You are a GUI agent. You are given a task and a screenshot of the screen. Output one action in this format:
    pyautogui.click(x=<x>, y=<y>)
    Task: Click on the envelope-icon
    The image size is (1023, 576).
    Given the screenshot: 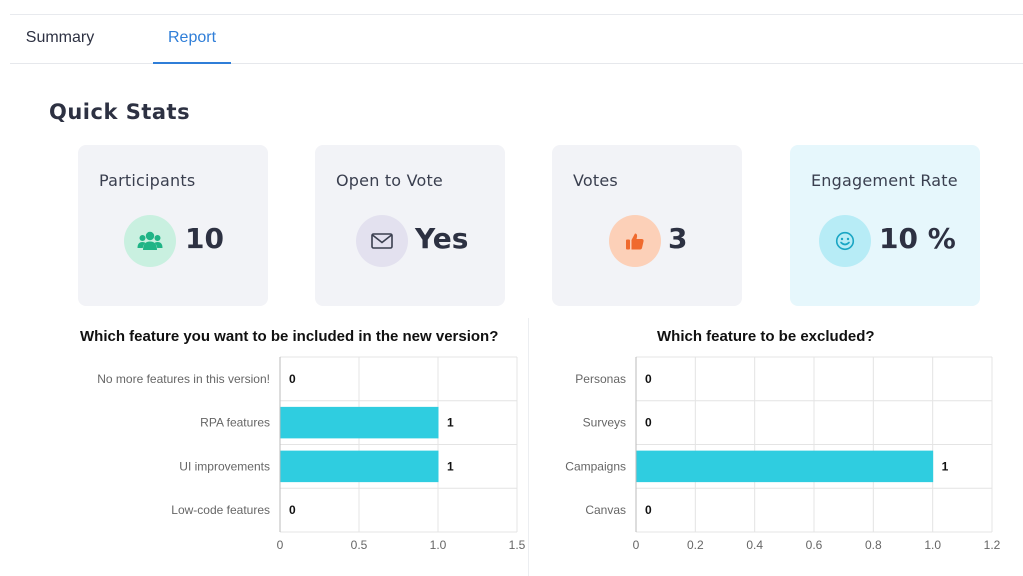 What is the action you would take?
    pyautogui.click(x=382, y=241)
    